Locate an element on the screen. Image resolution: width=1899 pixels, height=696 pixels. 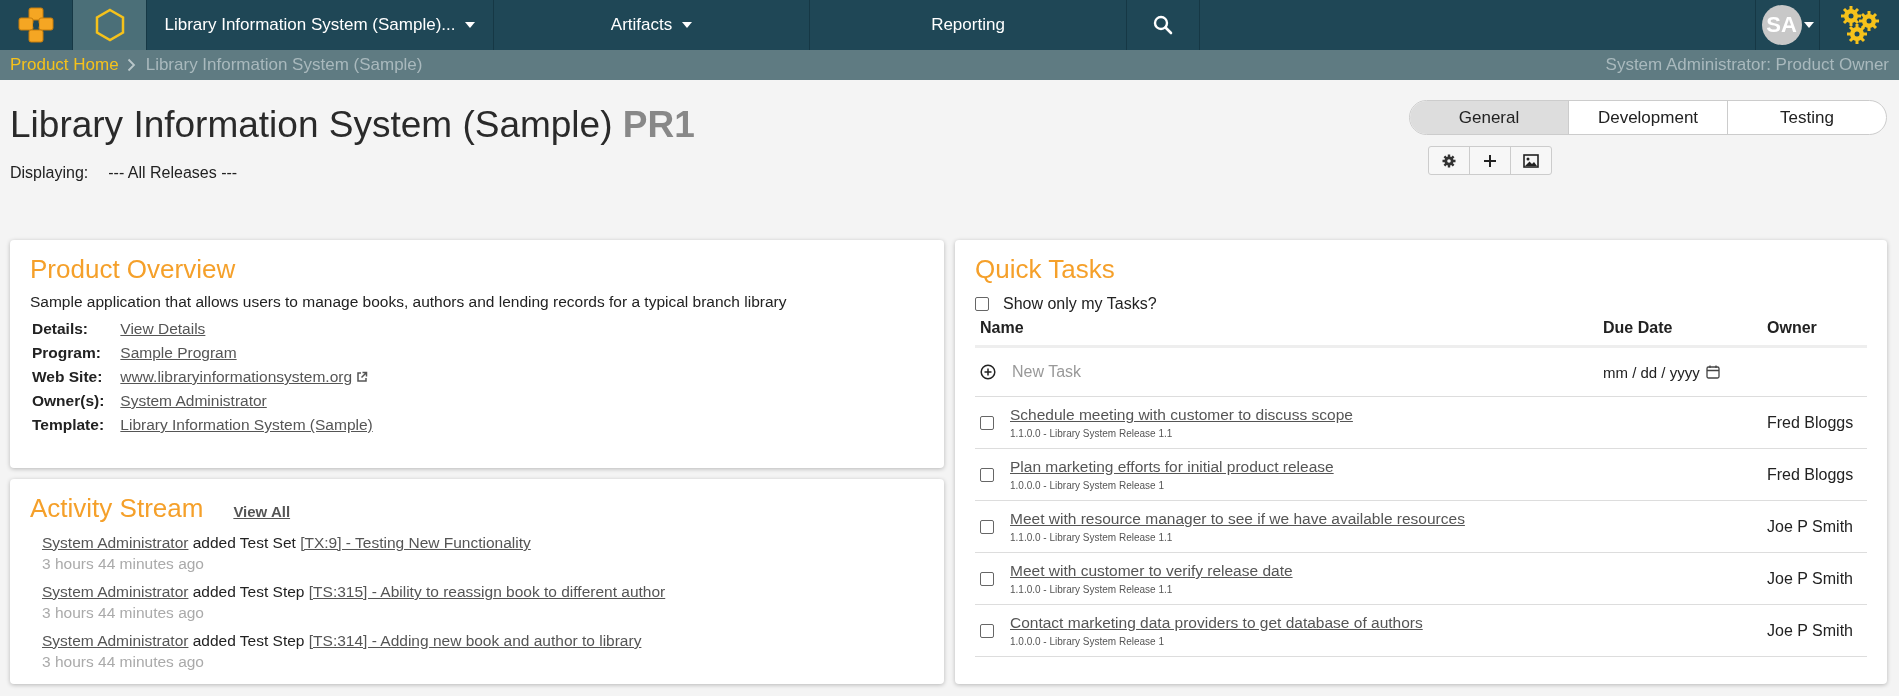
hexagon-icon is located at coordinates (109, 25).